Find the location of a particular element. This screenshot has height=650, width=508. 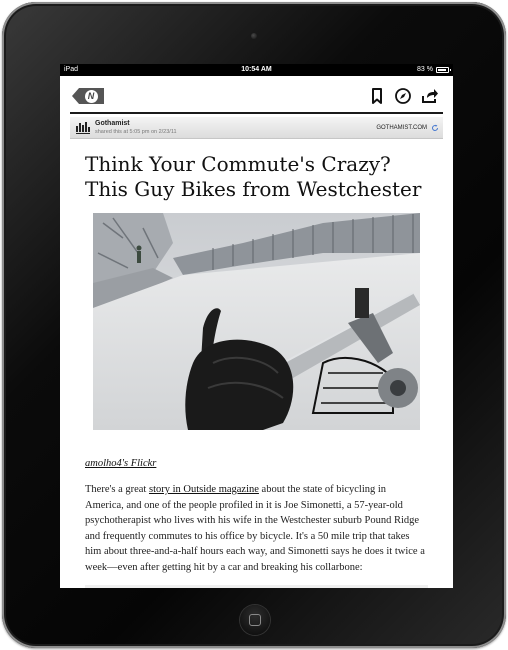

compass-icon is located at coordinates (403, 96).